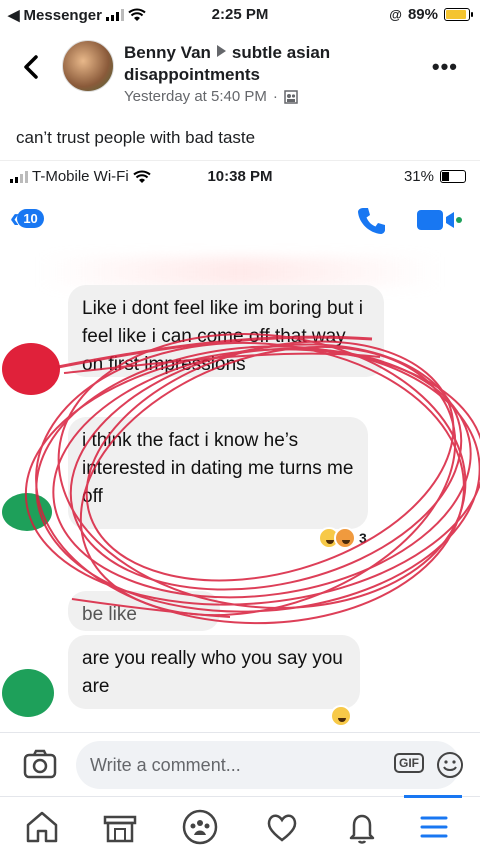  Describe the element at coordinates (291, 96) in the screenshot. I see `group-audience-icon` at that location.